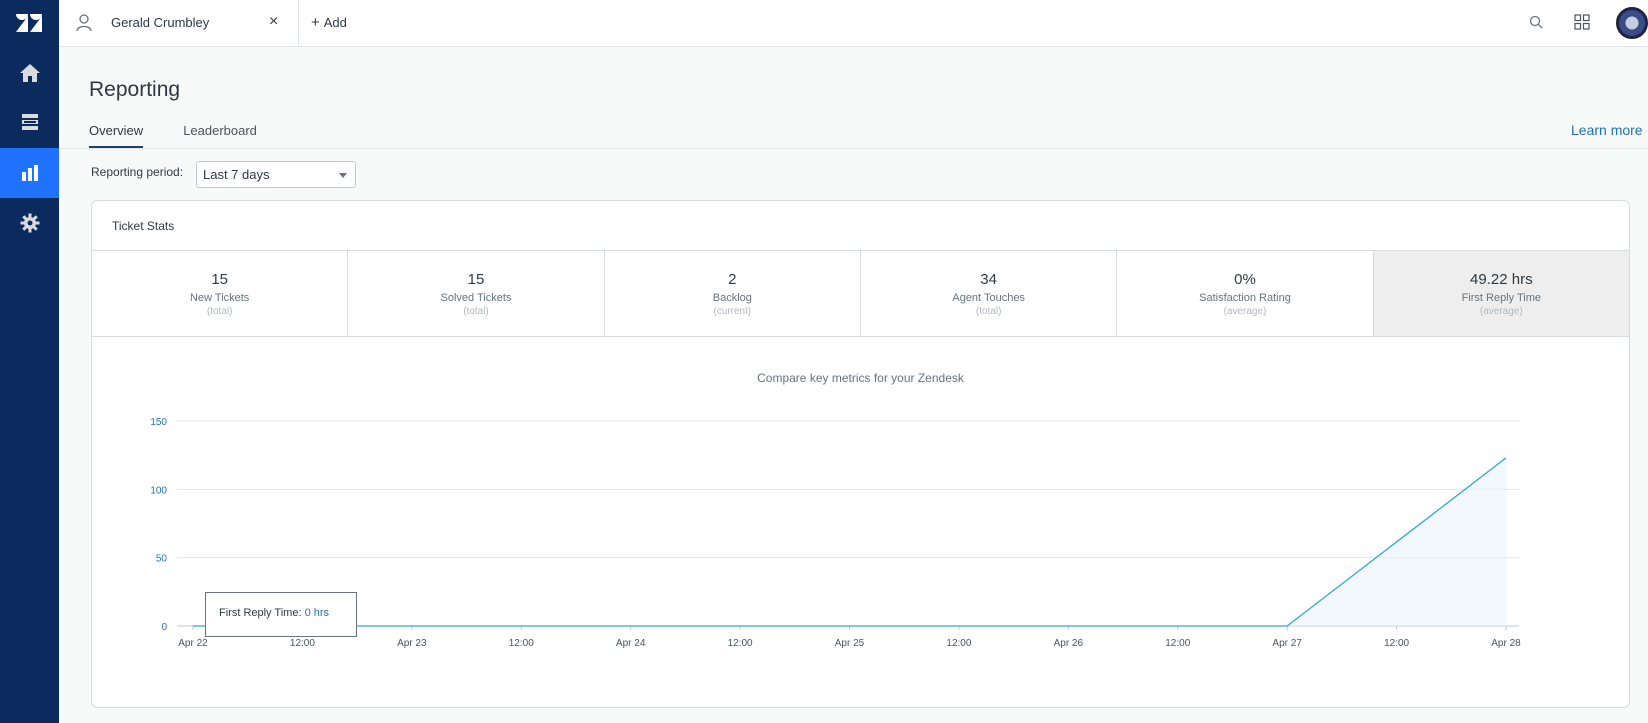 The image size is (1648, 723). Describe the element at coordinates (1632, 23) in the screenshot. I see `avatar` at that location.